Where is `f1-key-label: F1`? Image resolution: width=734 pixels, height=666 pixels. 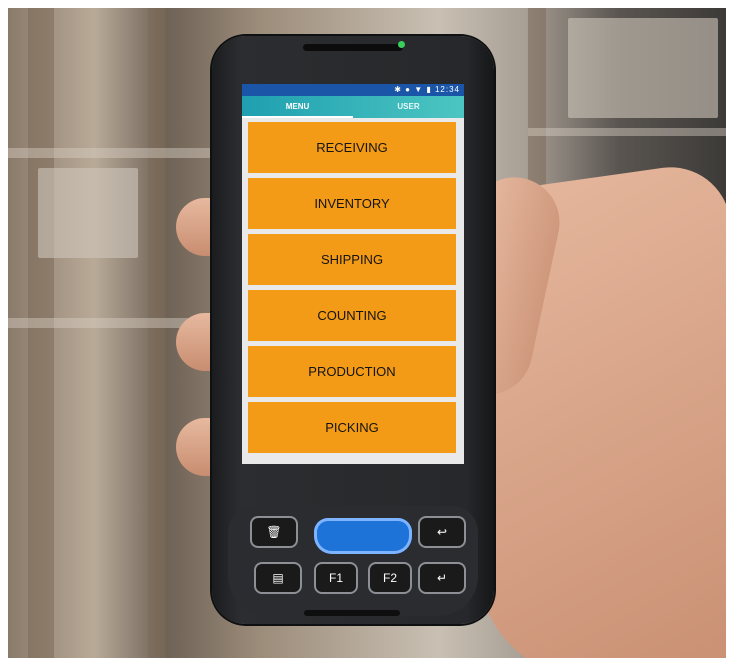
f1-key-label: F1 is located at coordinates (335, 578).